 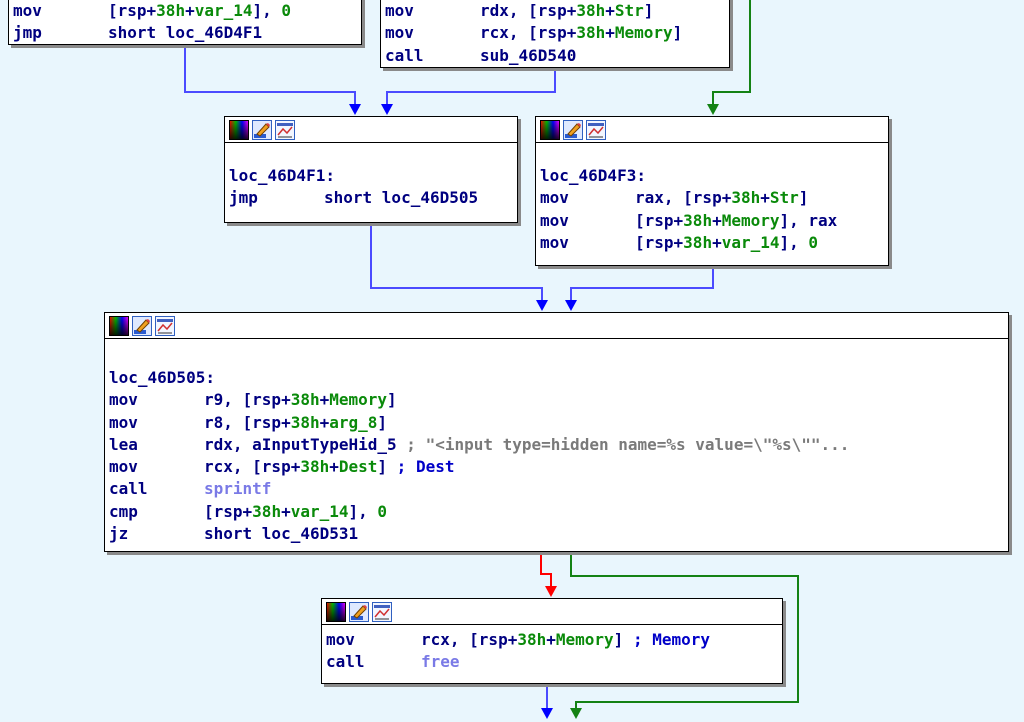 I want to click on instruction-line: mov rcx, [rsp+38h+Memory], so click(x=555, y=33).